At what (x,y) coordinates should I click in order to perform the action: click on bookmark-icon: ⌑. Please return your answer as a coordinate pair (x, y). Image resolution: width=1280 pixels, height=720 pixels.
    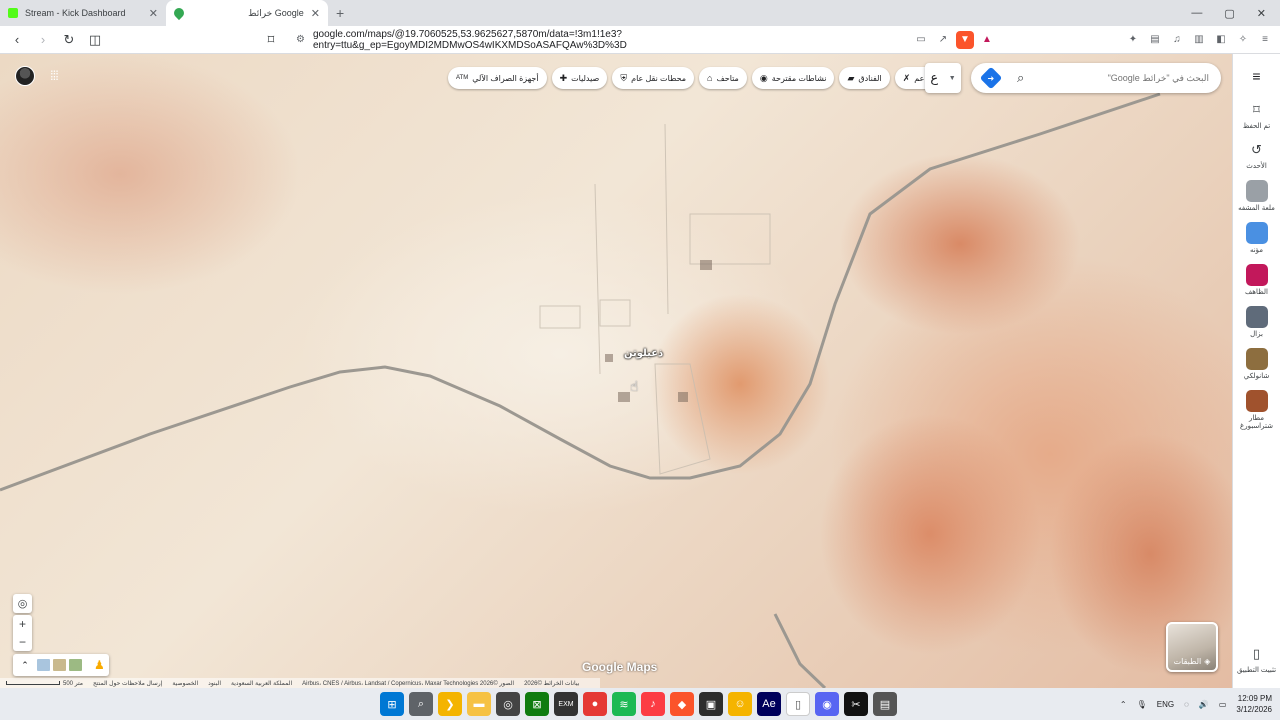
    Looking at the image, I should click on (271, 40).